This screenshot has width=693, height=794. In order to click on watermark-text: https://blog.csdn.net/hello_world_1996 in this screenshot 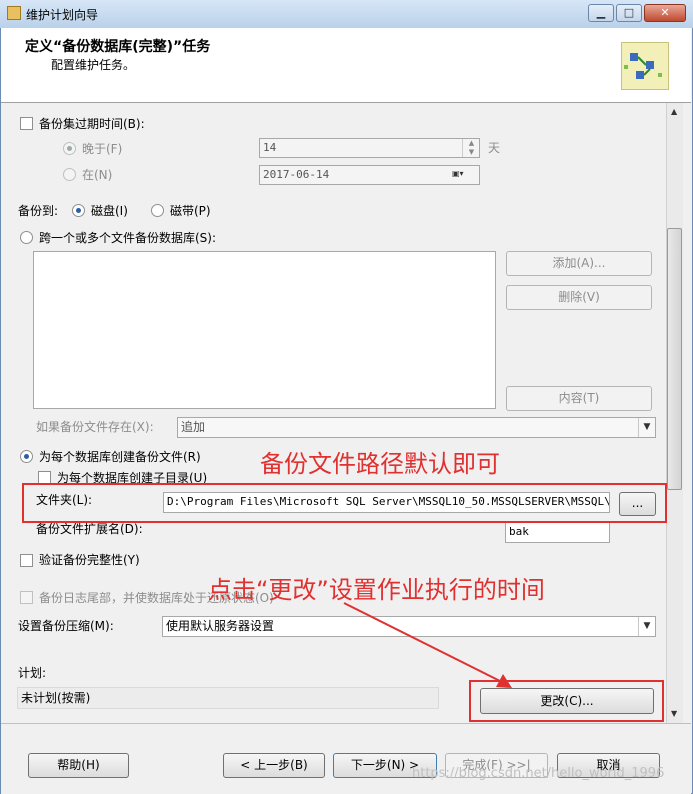, I will do `click(538, 773)`.